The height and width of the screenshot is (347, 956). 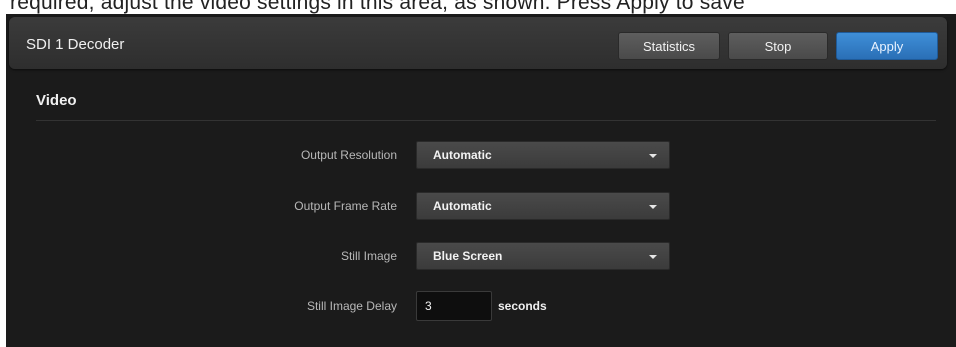 I want to click on output-resolution-label: Output Resolution, so click(x=348, y=155).